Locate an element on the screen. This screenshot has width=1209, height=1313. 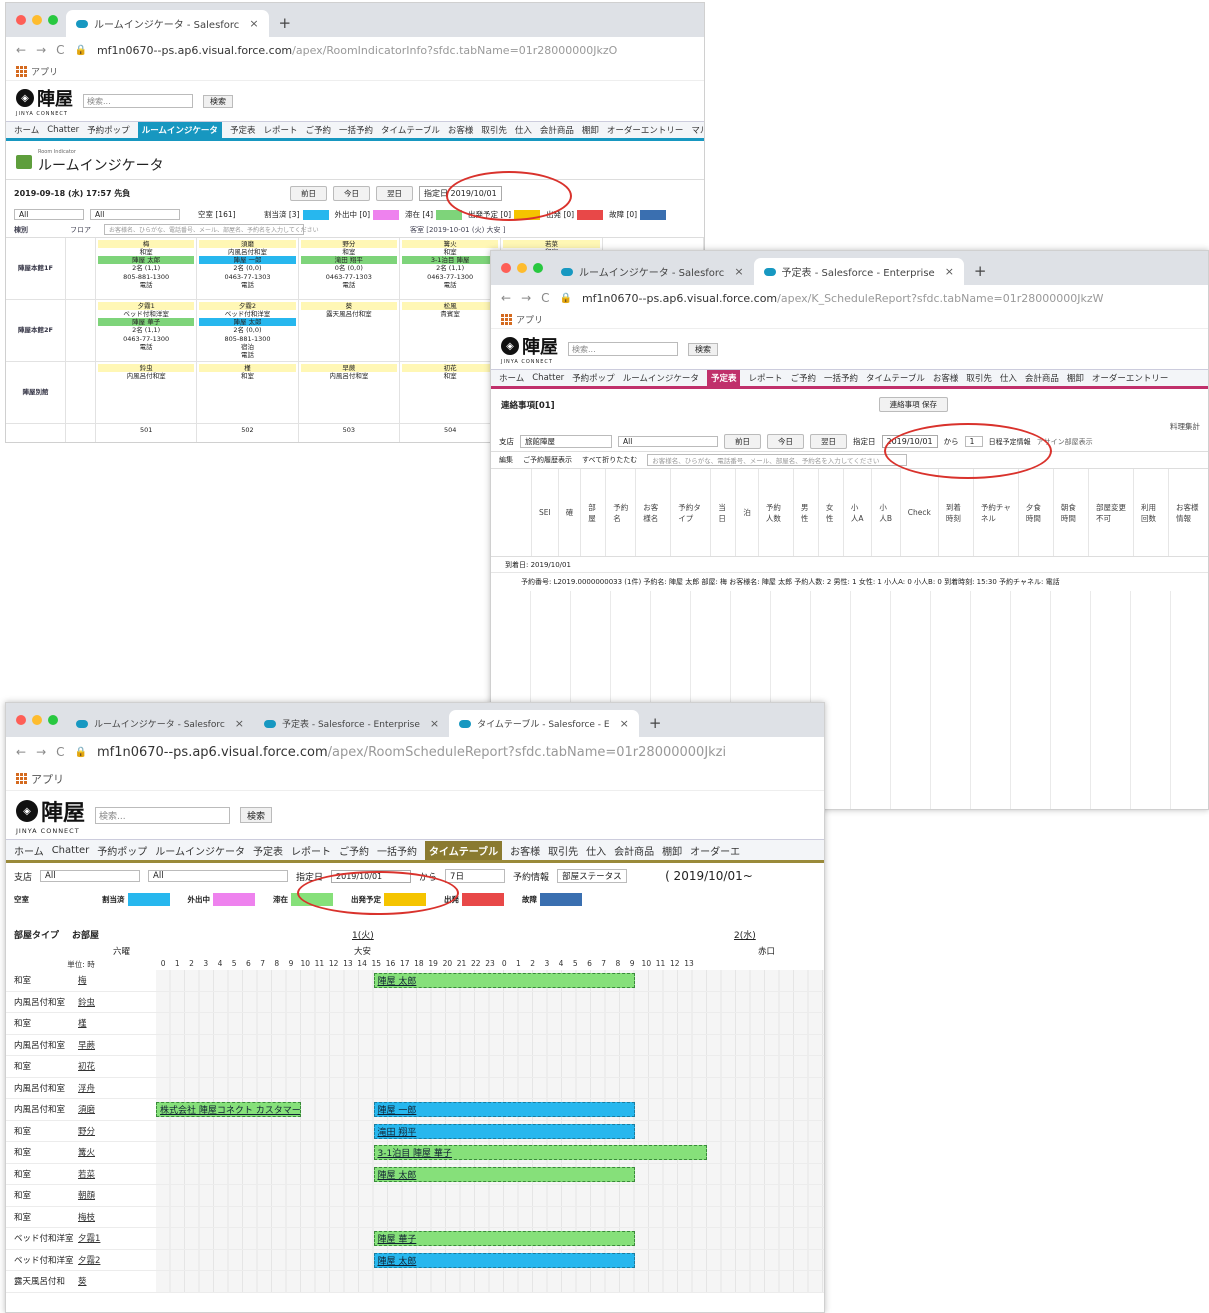
room-link: 早蕨 is located at coordinates (86, 1045).